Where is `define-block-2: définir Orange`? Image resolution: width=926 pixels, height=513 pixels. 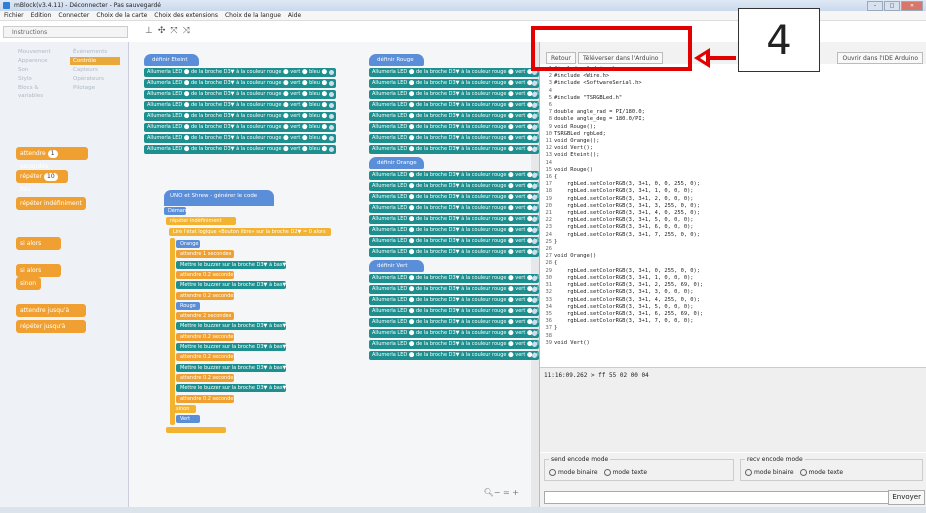 define-block-2: définir Orange is located at coordinates (396, 163).